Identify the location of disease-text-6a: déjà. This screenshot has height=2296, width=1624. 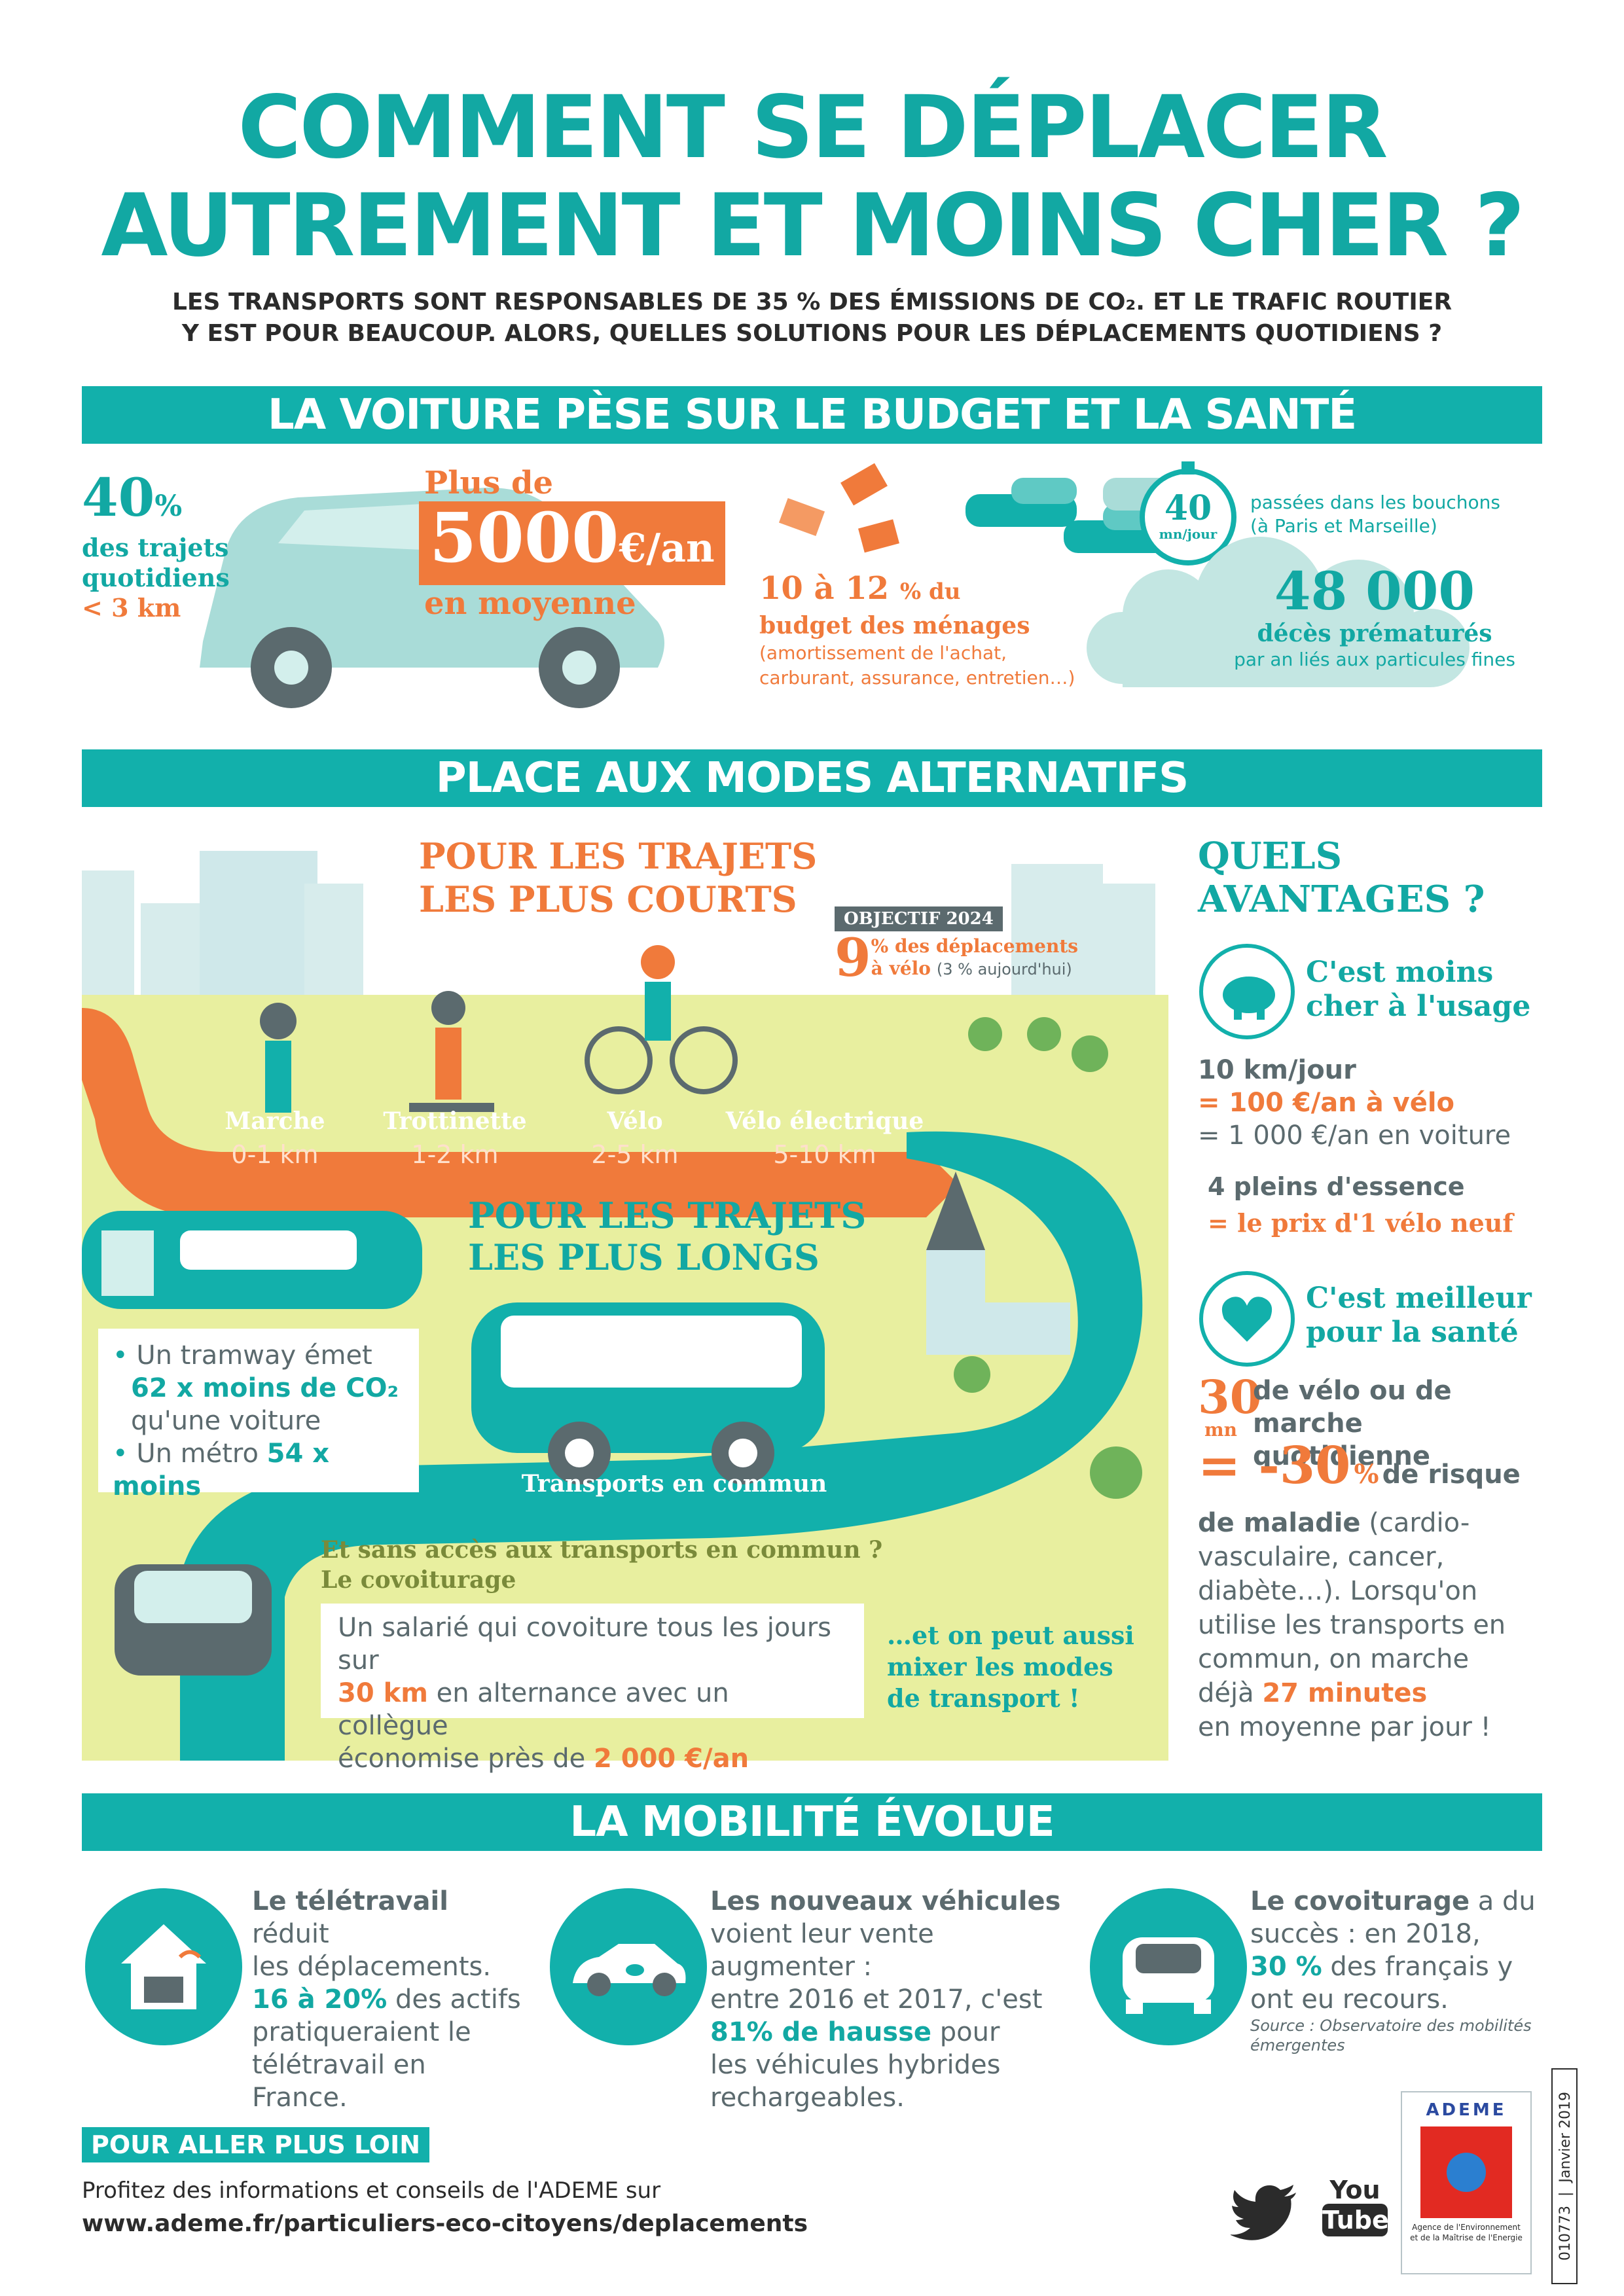
(1226, 1693).